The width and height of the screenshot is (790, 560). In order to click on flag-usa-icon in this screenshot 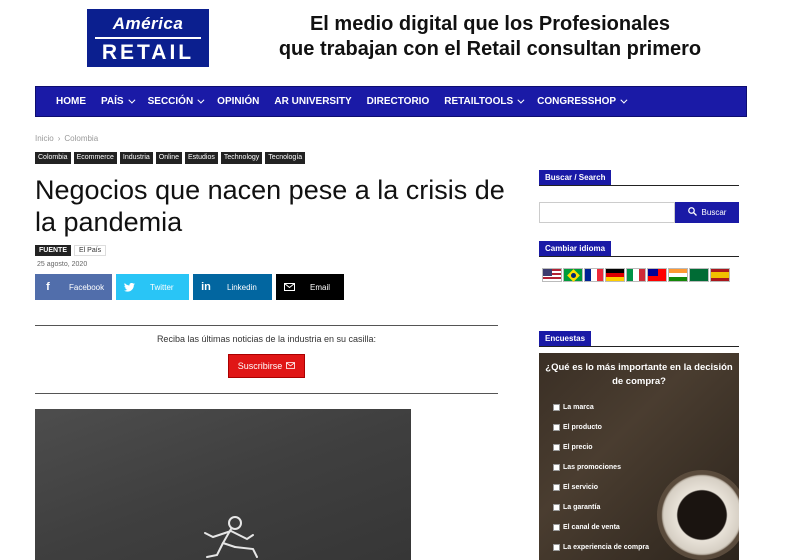, I will do `click(552, 275)`.